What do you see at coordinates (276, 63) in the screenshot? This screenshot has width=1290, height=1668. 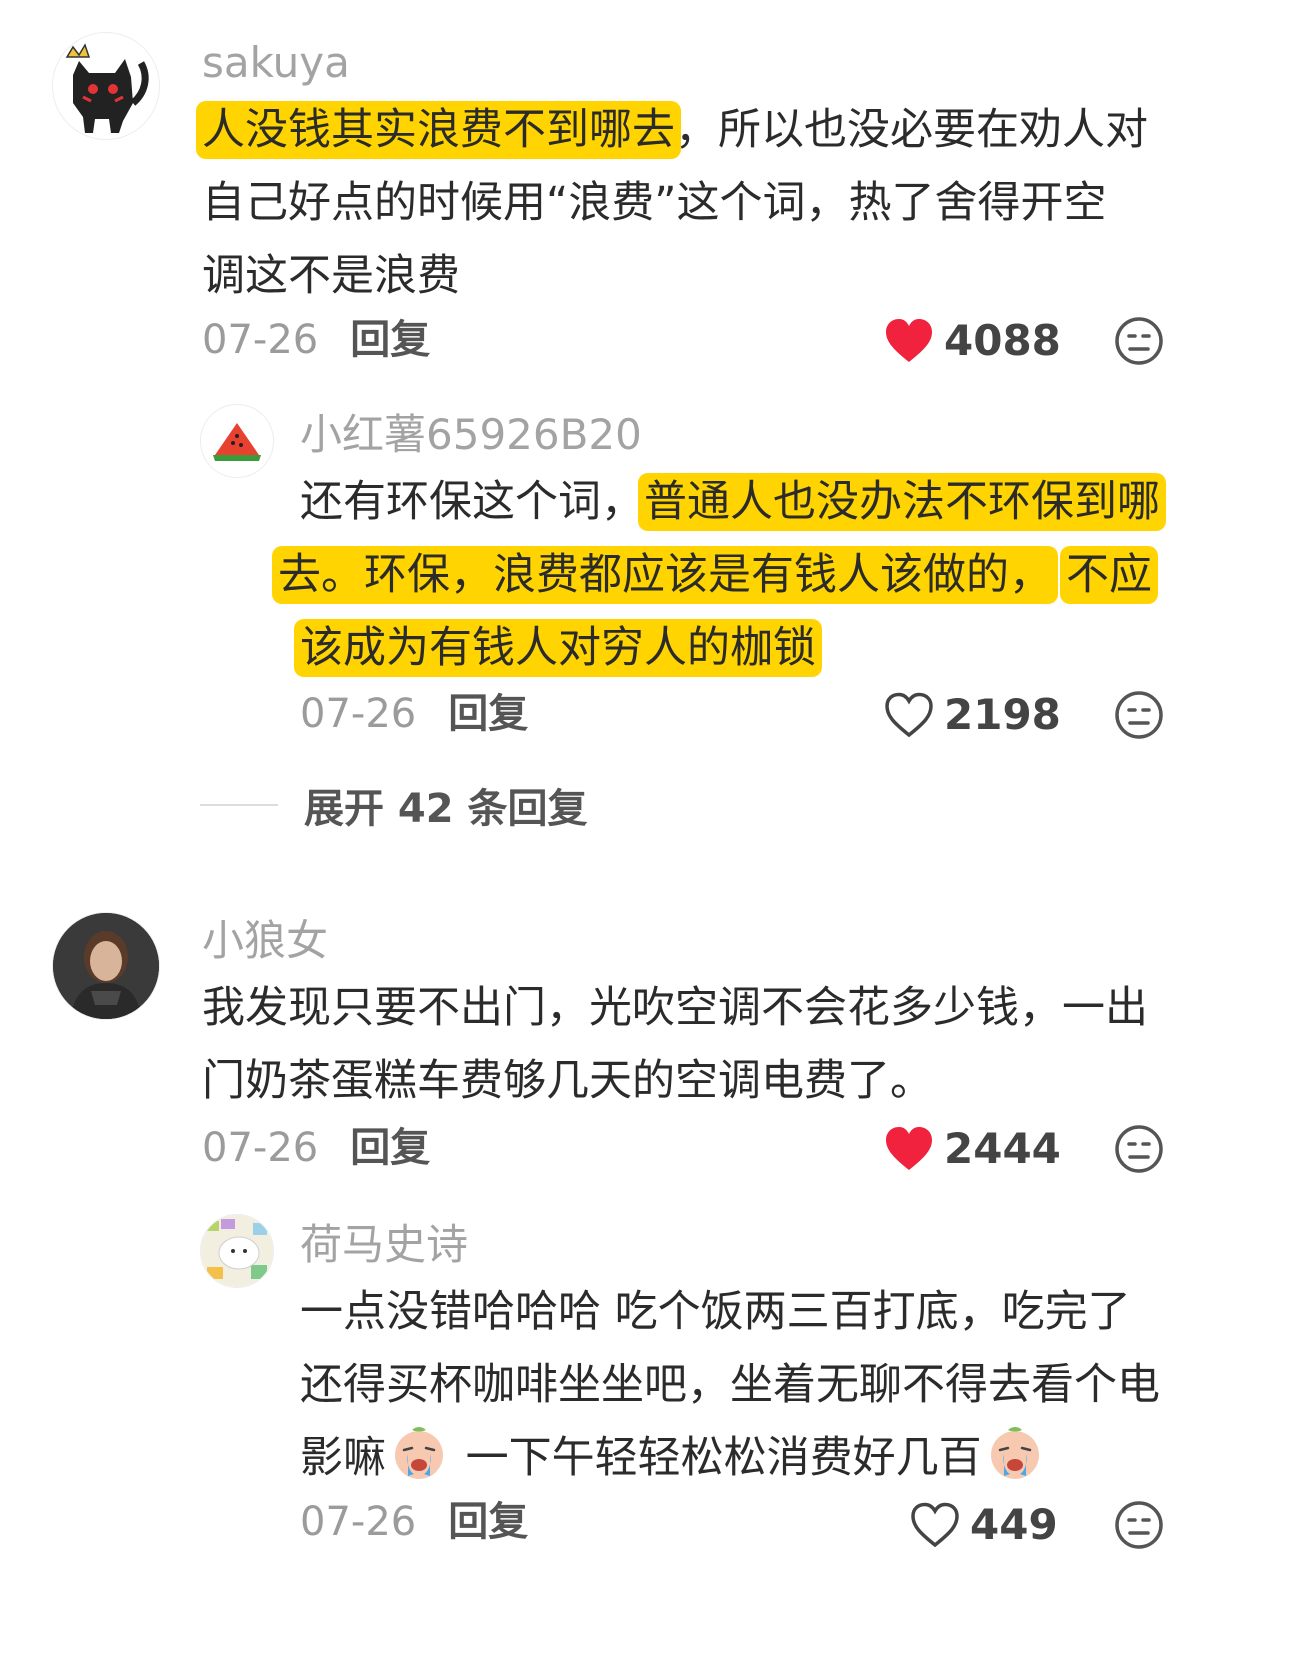 I see `username: sakuya` at bounding box center [276, 63].